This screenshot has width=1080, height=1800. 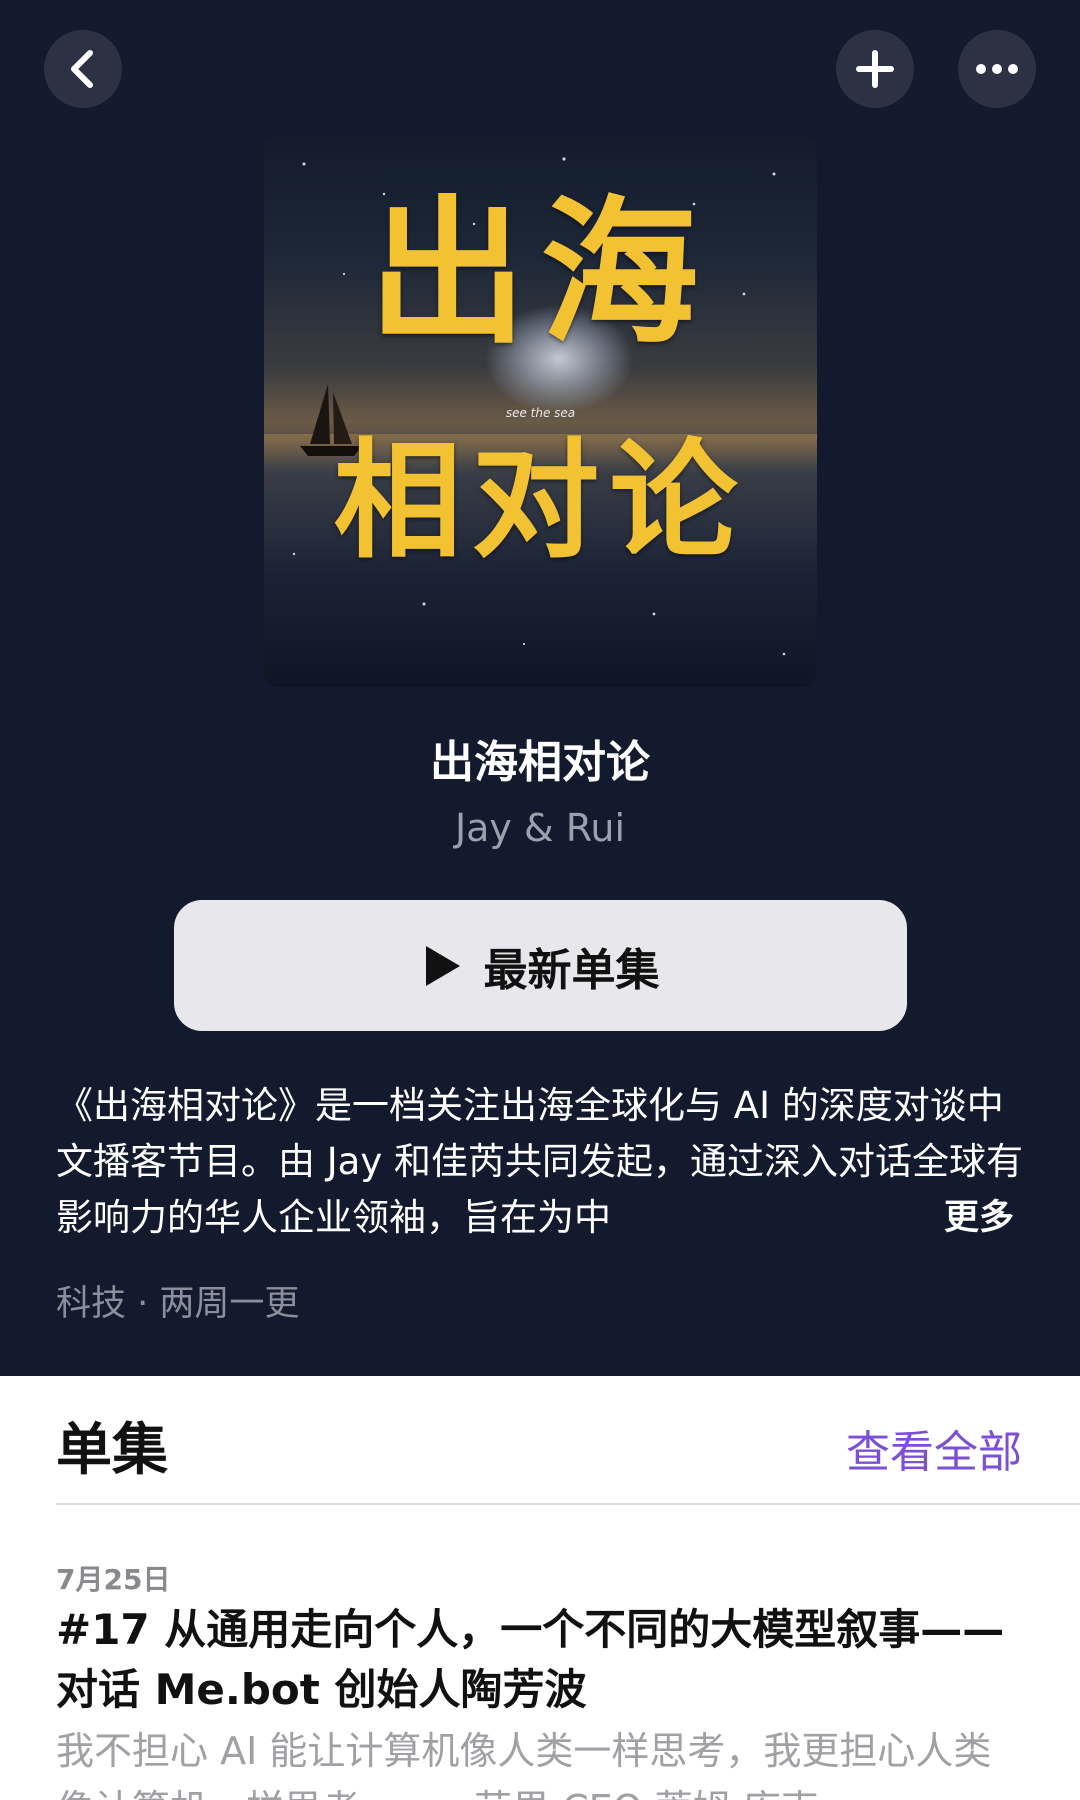 I want to click on cover-title-line-2: 相对论, so click(x=540, y=501).